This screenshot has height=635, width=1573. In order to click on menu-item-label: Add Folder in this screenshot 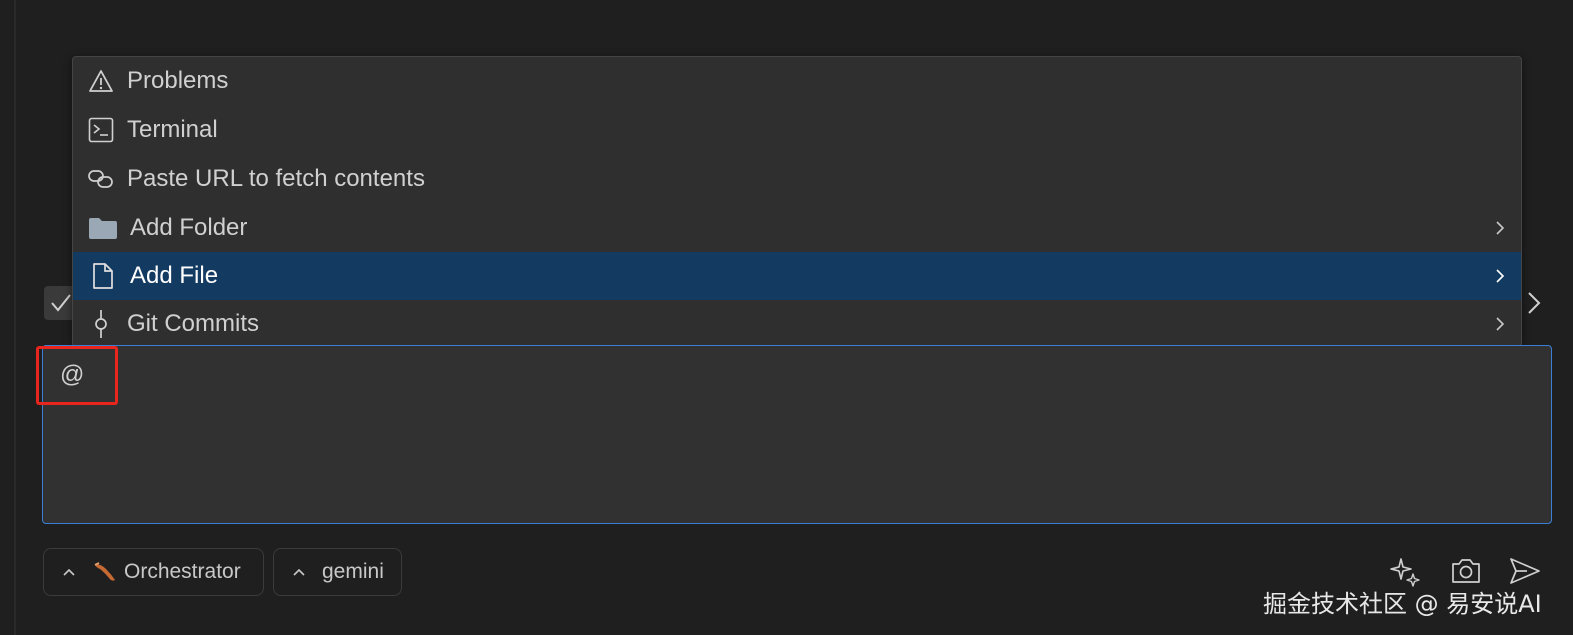, I will do `click(189, 227)`.